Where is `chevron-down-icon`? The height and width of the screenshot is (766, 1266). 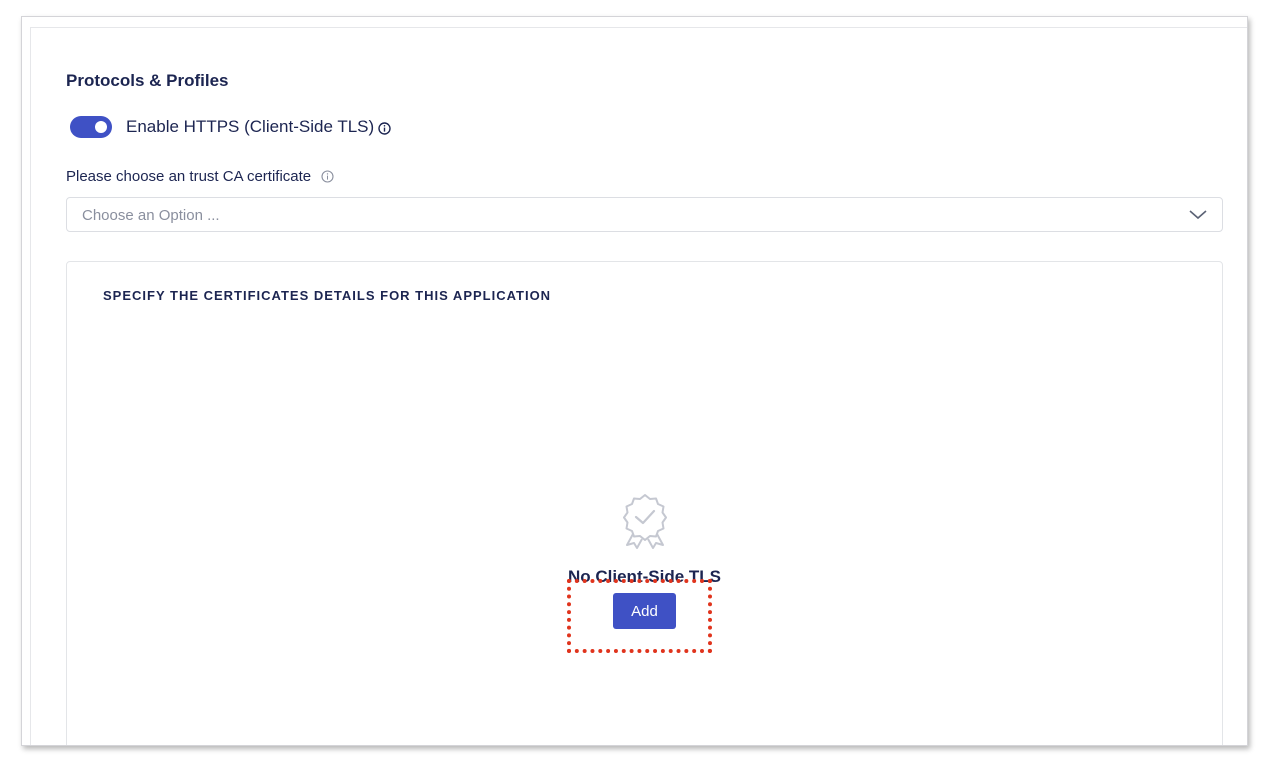
chevron-down-icon is located at coordinates (1198, 217).